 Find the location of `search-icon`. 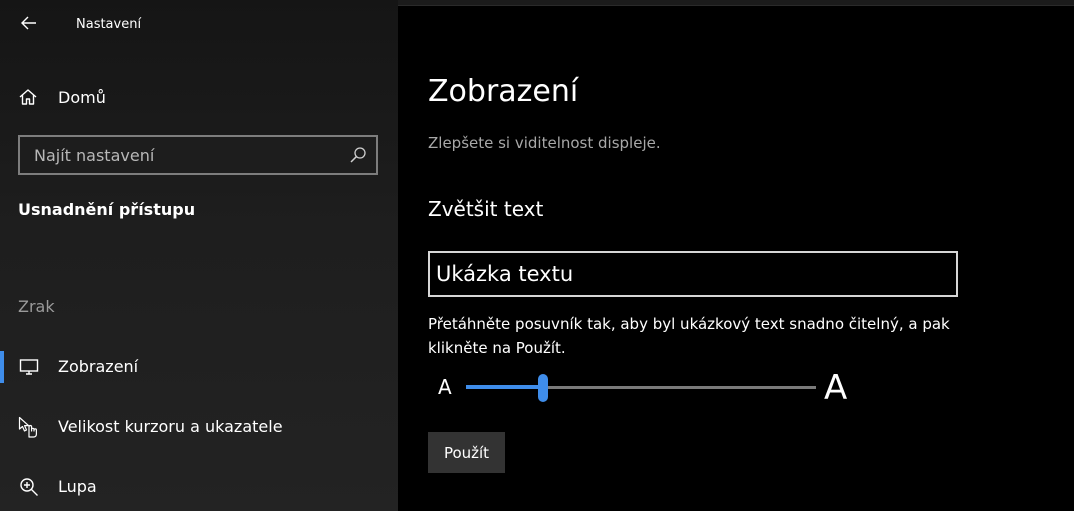

search-icon is located at coordinates (358, 155).